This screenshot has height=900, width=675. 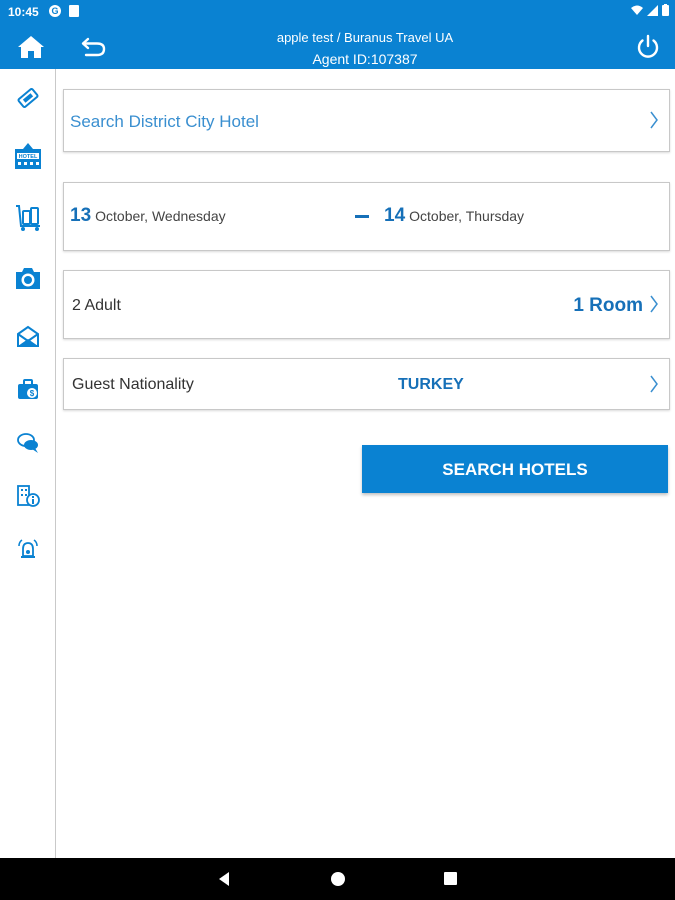 I want to click on checkin-text: October, Wednesday, so click(x=160, y=216).